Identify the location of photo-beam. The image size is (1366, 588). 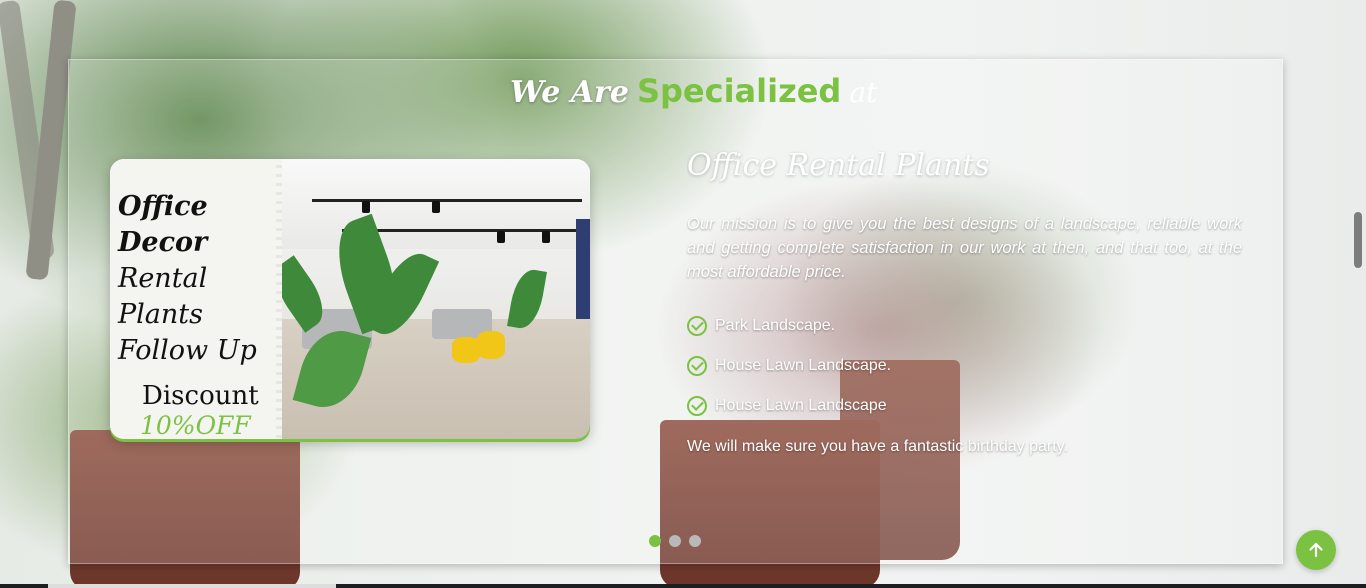
(447, 200).